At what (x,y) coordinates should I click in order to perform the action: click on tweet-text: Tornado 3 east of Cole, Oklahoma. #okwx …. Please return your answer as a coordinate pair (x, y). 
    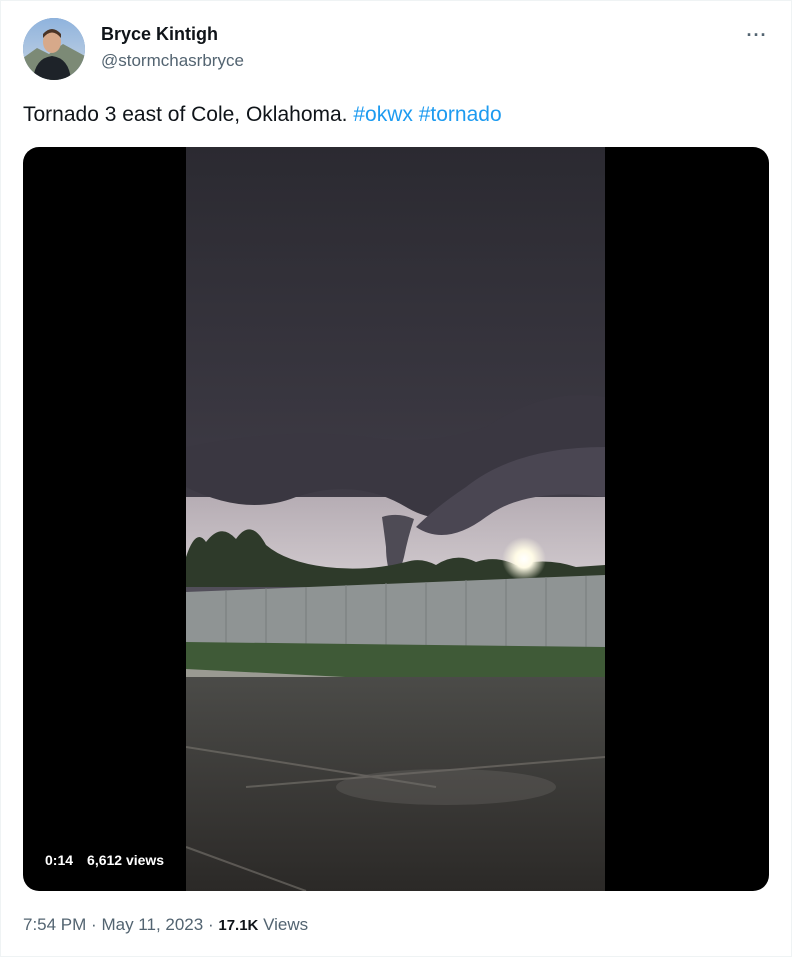
    Looking at the image, I should click on (262, 115).